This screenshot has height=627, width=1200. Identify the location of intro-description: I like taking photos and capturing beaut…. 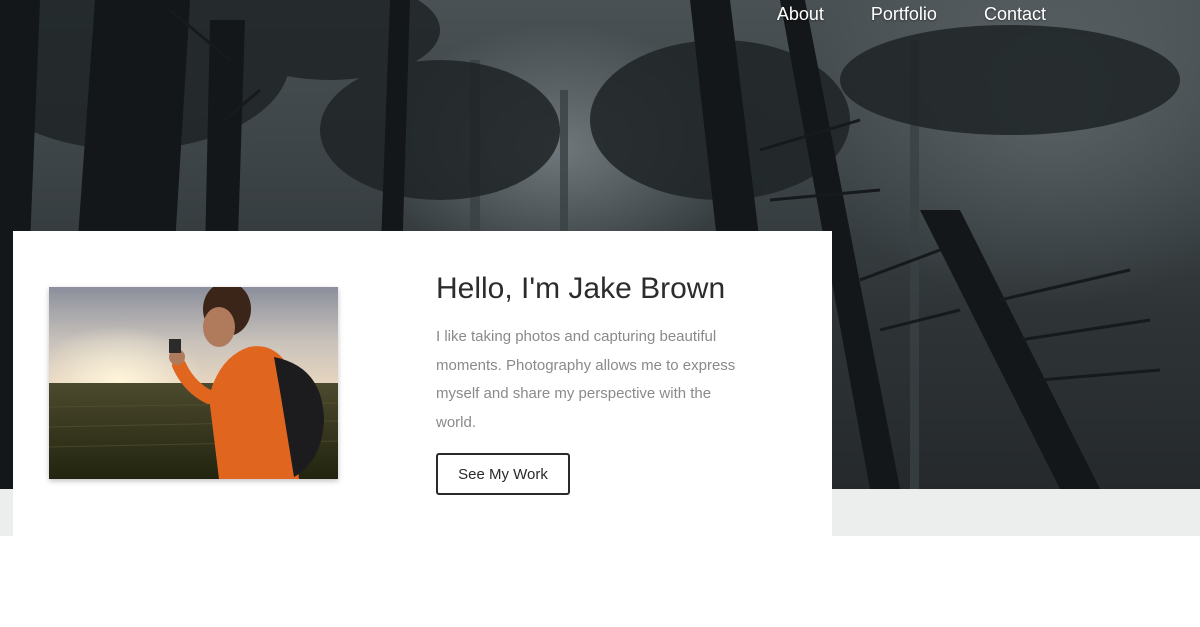
(586, 379).